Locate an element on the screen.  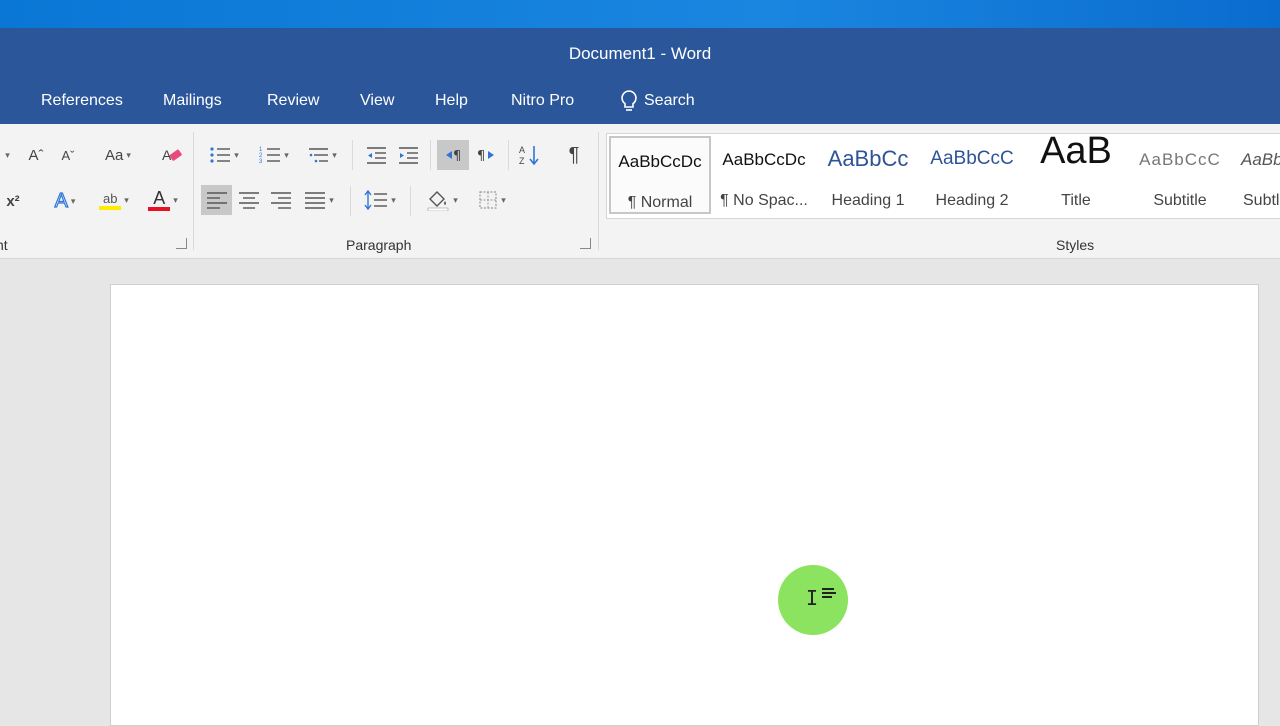
svg-text: Z is located at coordinates (522, 161).